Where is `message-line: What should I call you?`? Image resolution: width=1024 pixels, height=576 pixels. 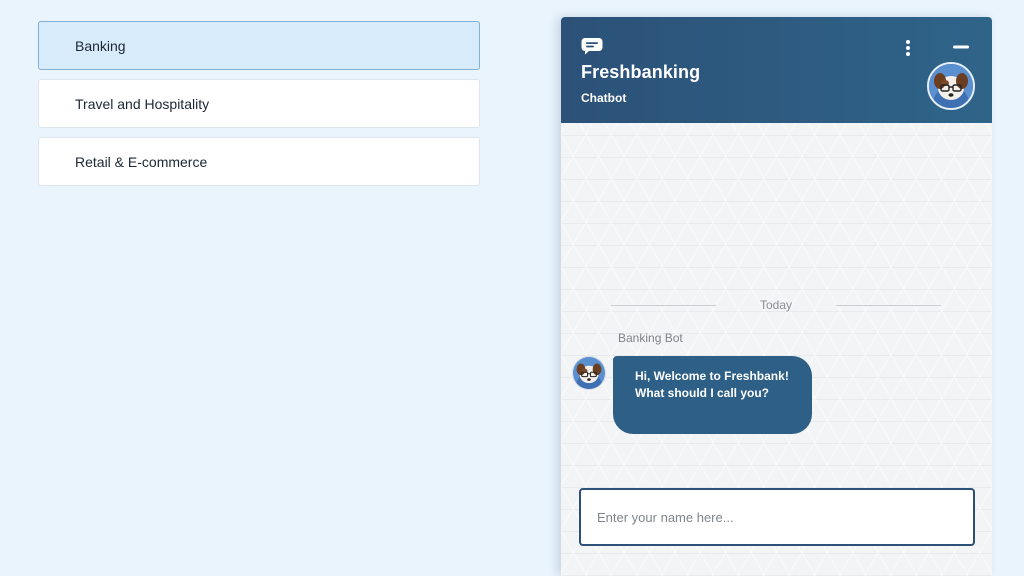
message-line: What should I call you? is located at coordinates (702, 393).